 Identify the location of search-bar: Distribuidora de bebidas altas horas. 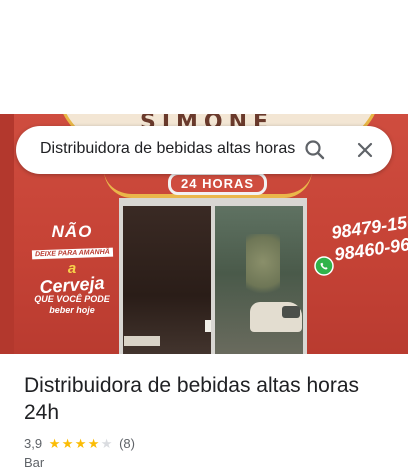
(204, 150).